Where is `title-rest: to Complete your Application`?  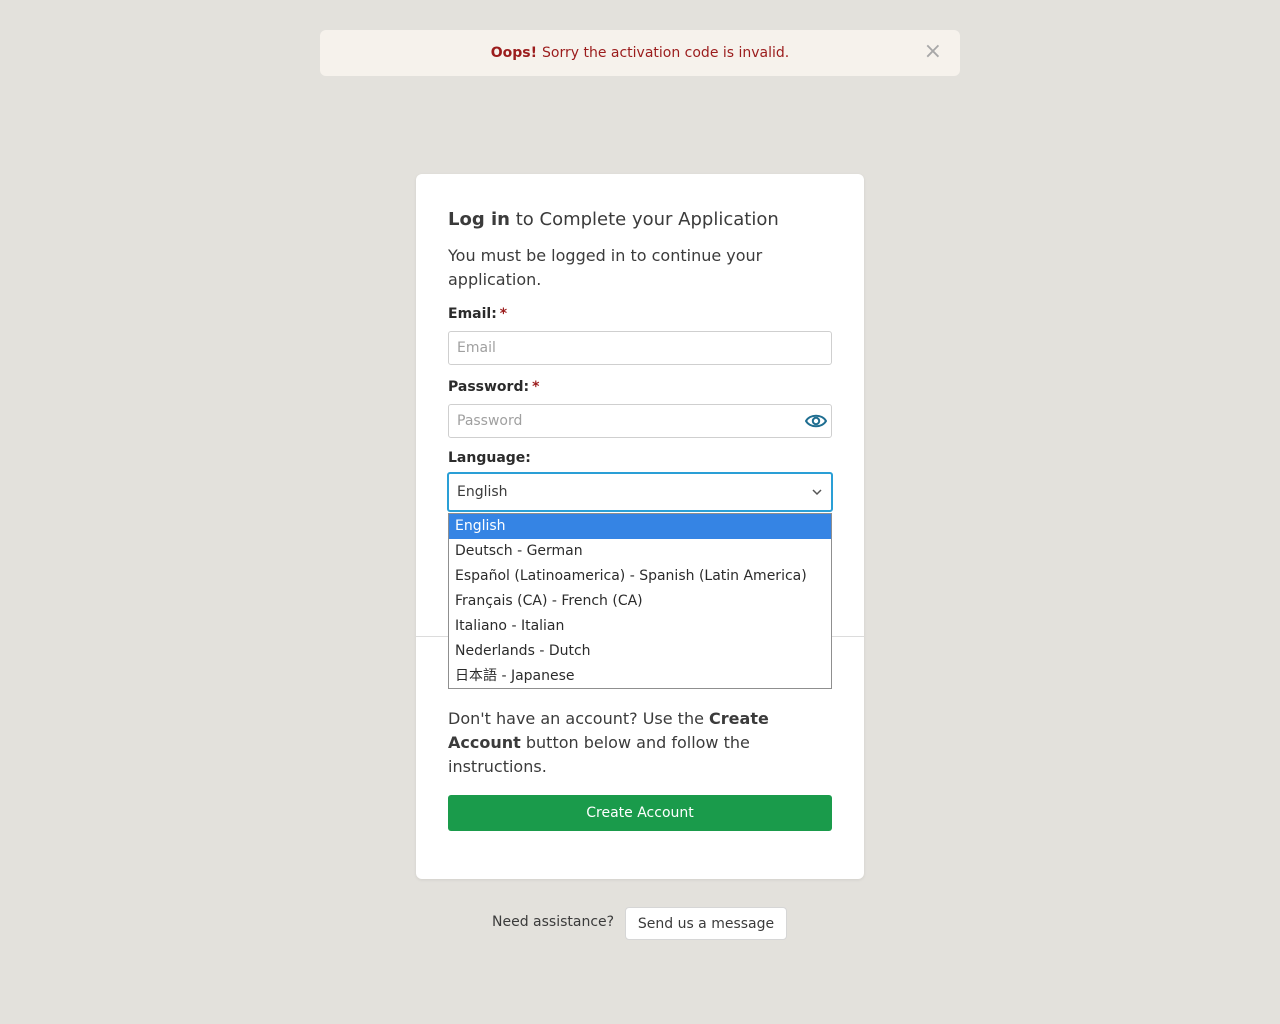
title-rest: to Complete your Application is located at coordinates (644, 219).